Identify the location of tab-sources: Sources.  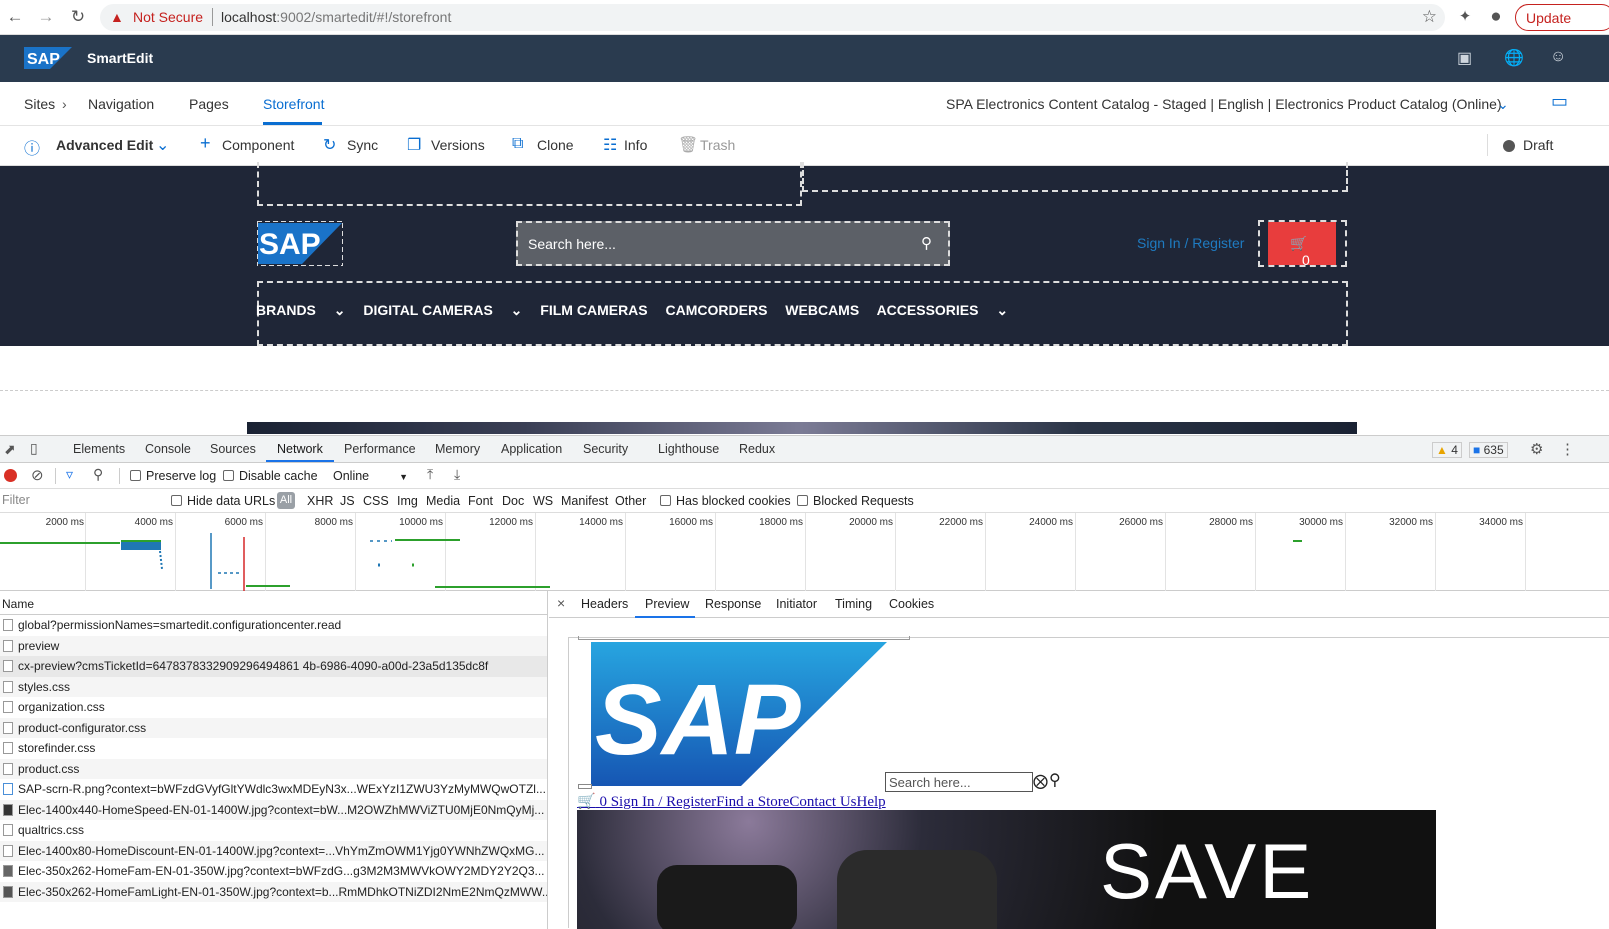
(233, 449).